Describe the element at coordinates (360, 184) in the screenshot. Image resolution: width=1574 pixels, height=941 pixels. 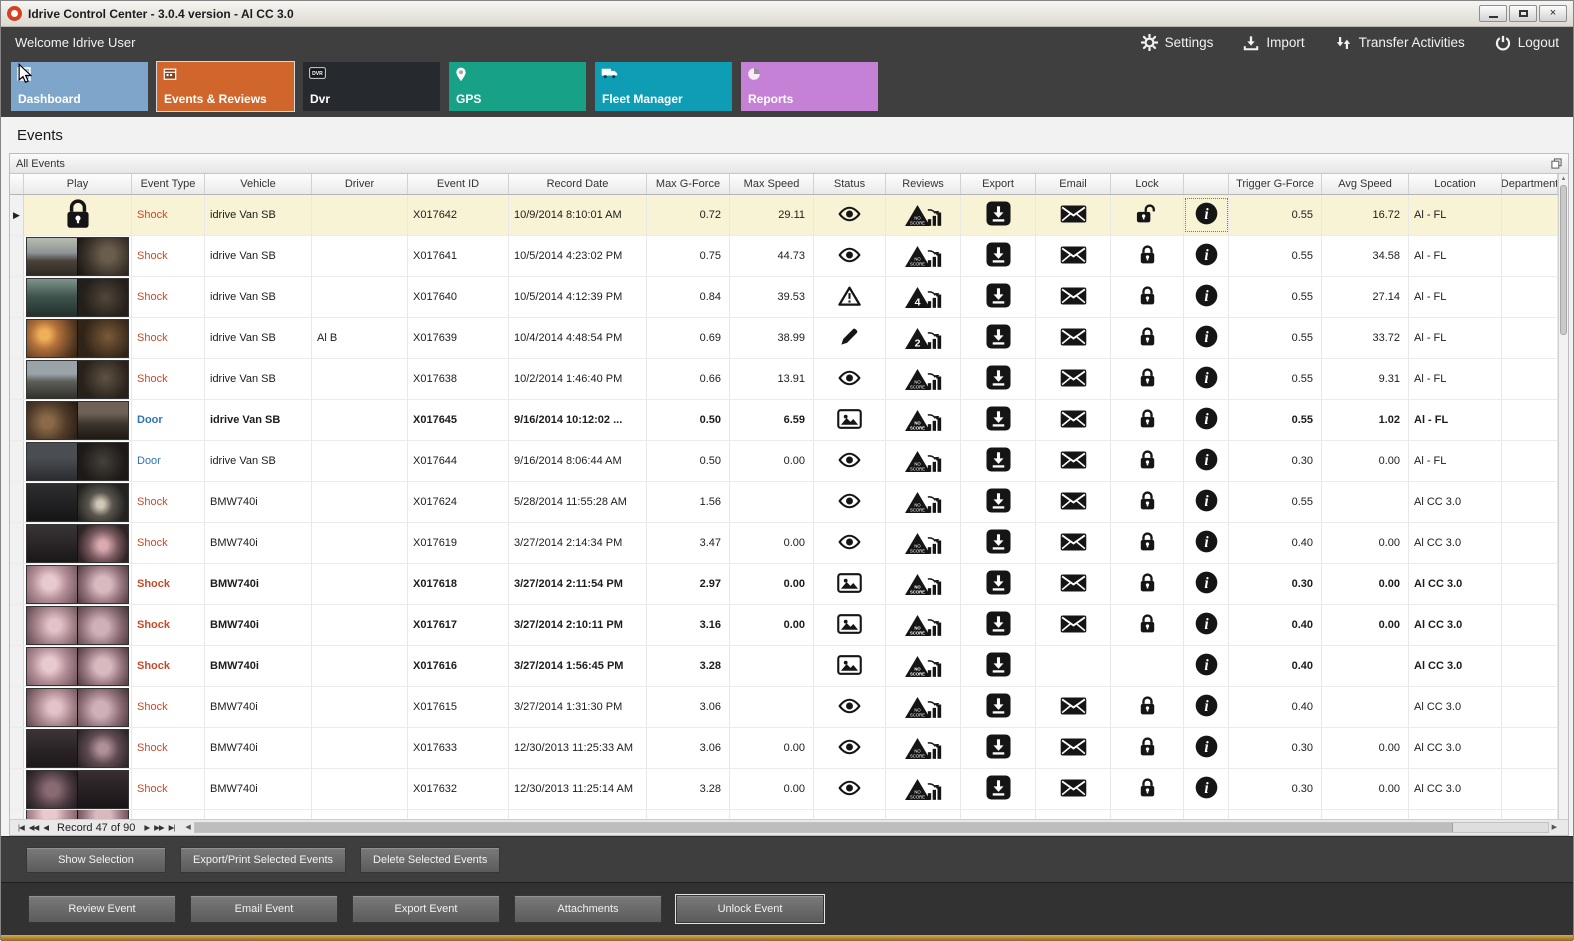
I see `column-header-driver: Driver` at that location.